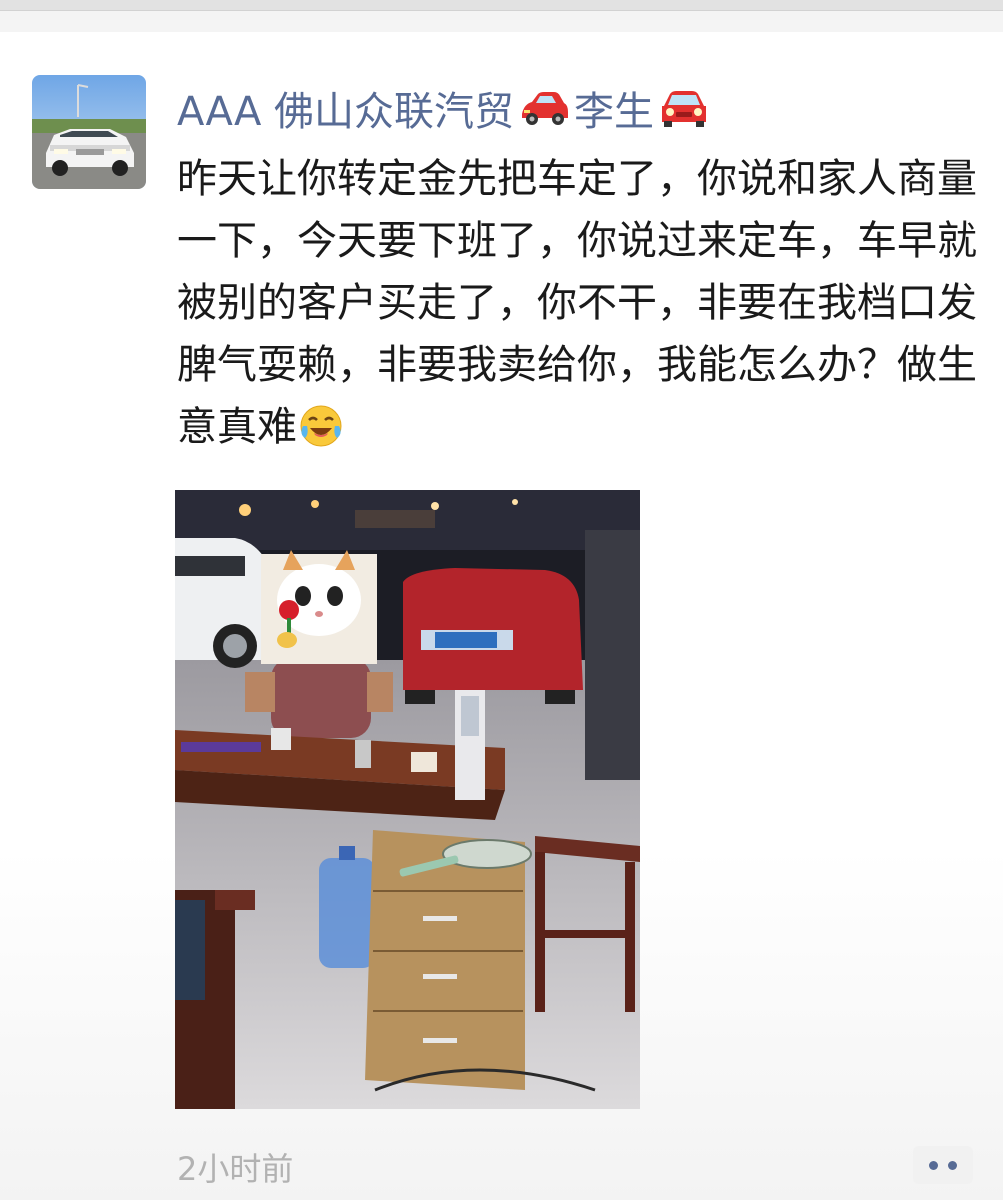 This screenshot has width=1003, height=1200. Describe the element at coordinates (321, 426) in the screenshot. I see `laughing-crying-emoji` at that location.